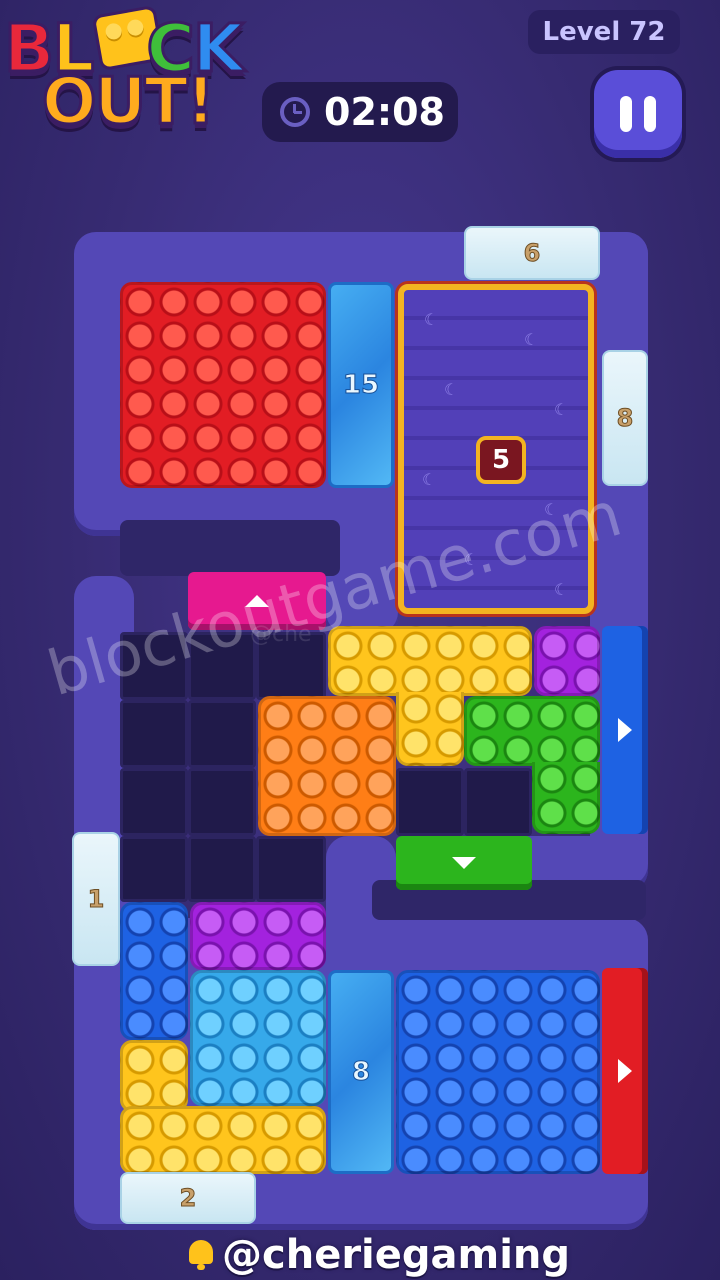 The height and width of the screenshot is (1280, 720). I want to click on timer-value: 02:08, so click(384, 112).